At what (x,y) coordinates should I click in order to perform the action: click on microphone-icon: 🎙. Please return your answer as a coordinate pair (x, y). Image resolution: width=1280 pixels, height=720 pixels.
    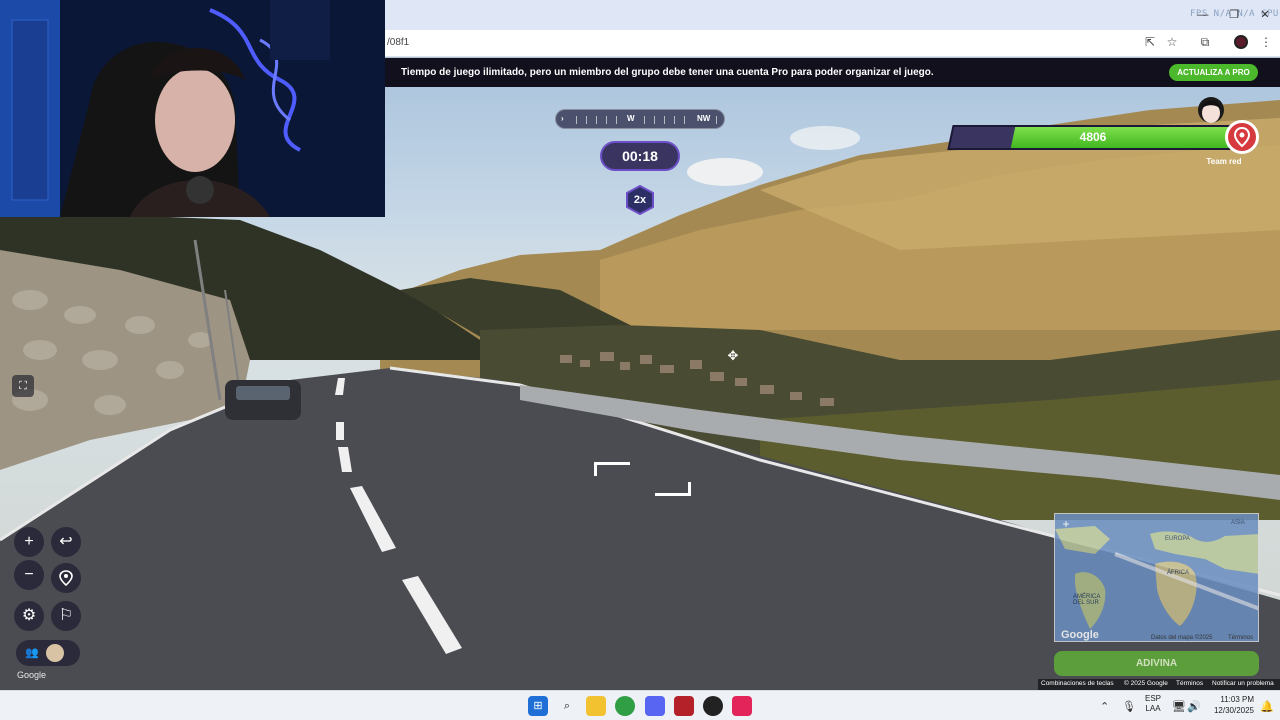
    Looking at the image, I should click on (1129, 706).